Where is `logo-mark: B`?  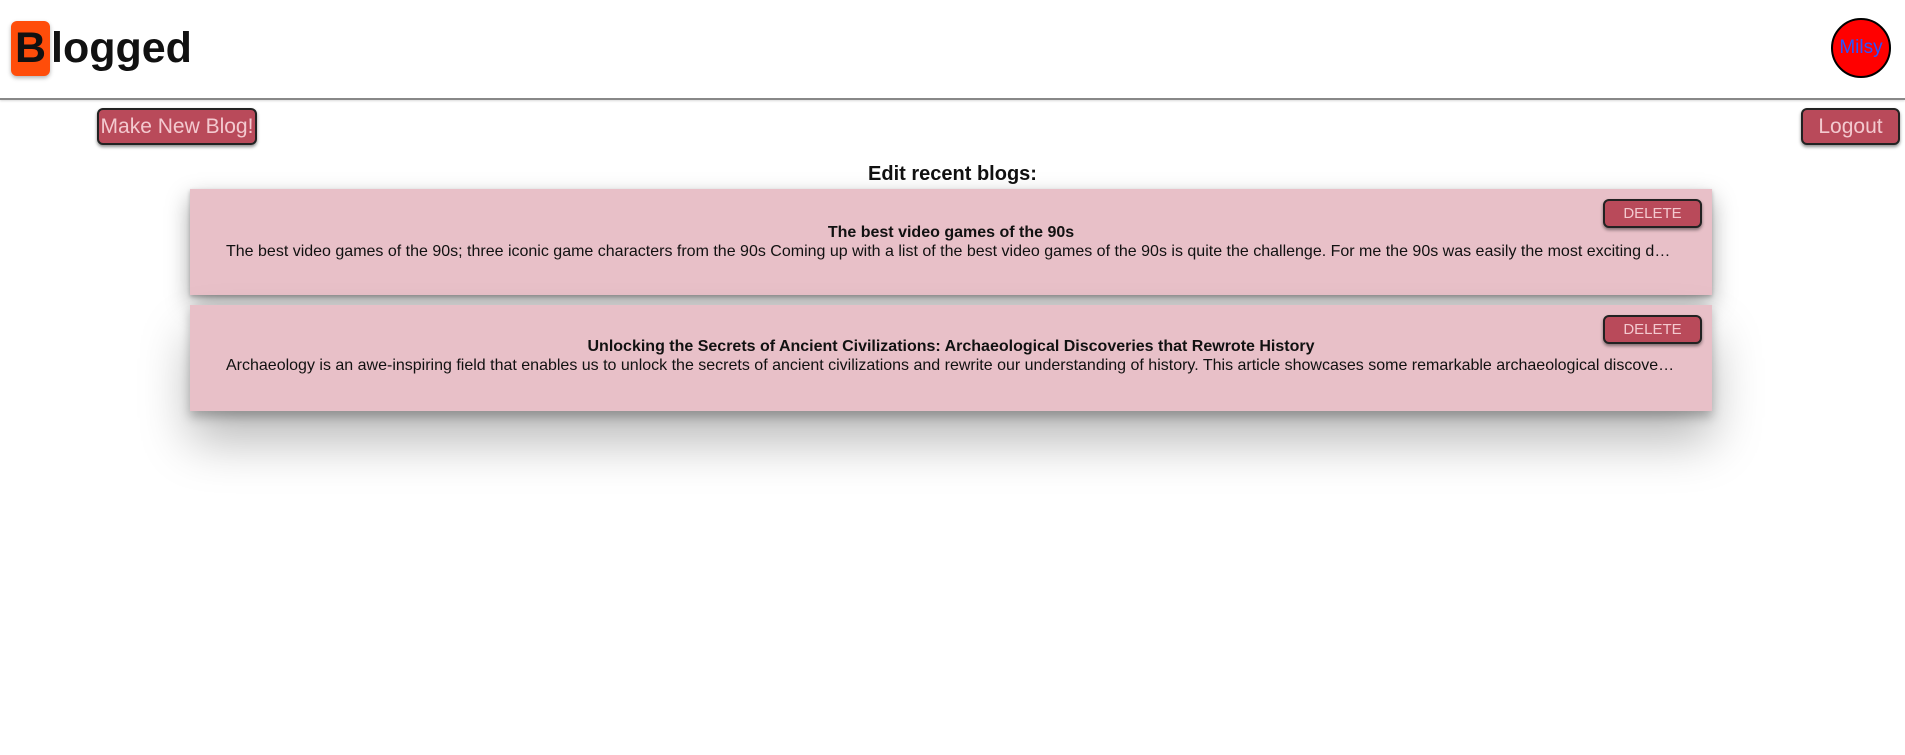
logo-mark: B is located at coordinates (30, 48).